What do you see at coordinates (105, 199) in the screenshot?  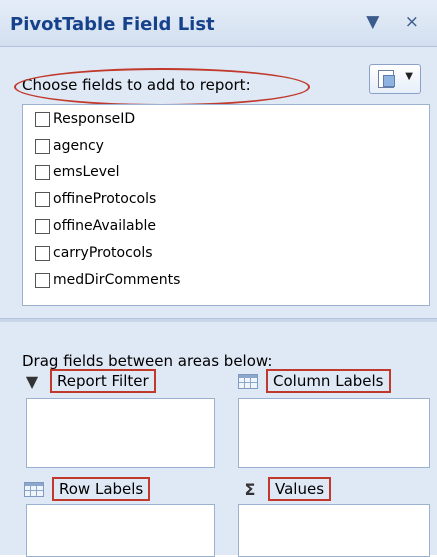 I see `field-label: offineProtocols` at bounding box center [105, 199].